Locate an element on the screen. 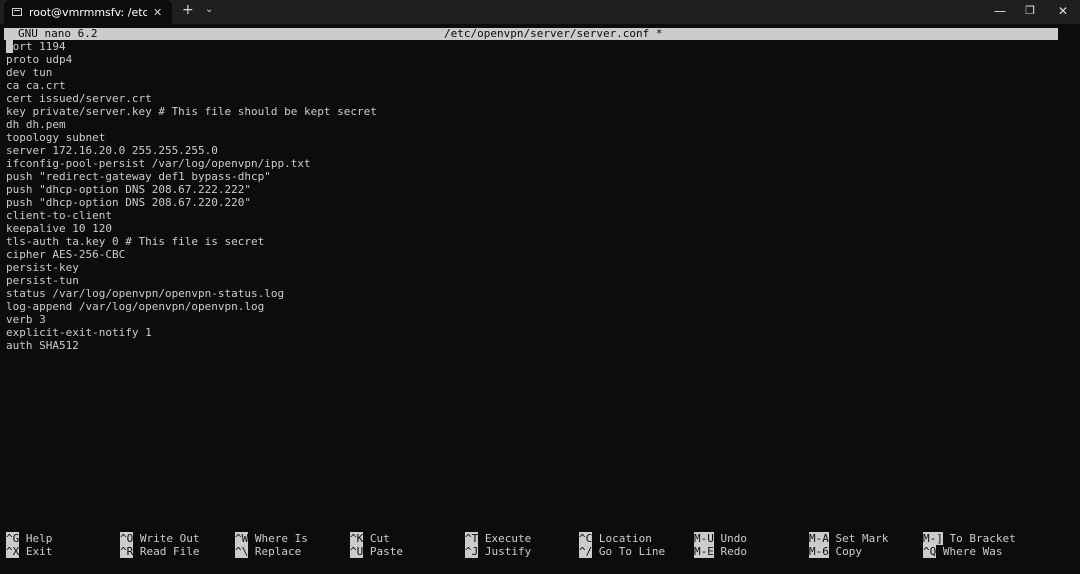 This screenshot has width=1080, height=574. tab-title: root@vmrmmsfv: /etc/easy-r is located at coordinates (88, 12).